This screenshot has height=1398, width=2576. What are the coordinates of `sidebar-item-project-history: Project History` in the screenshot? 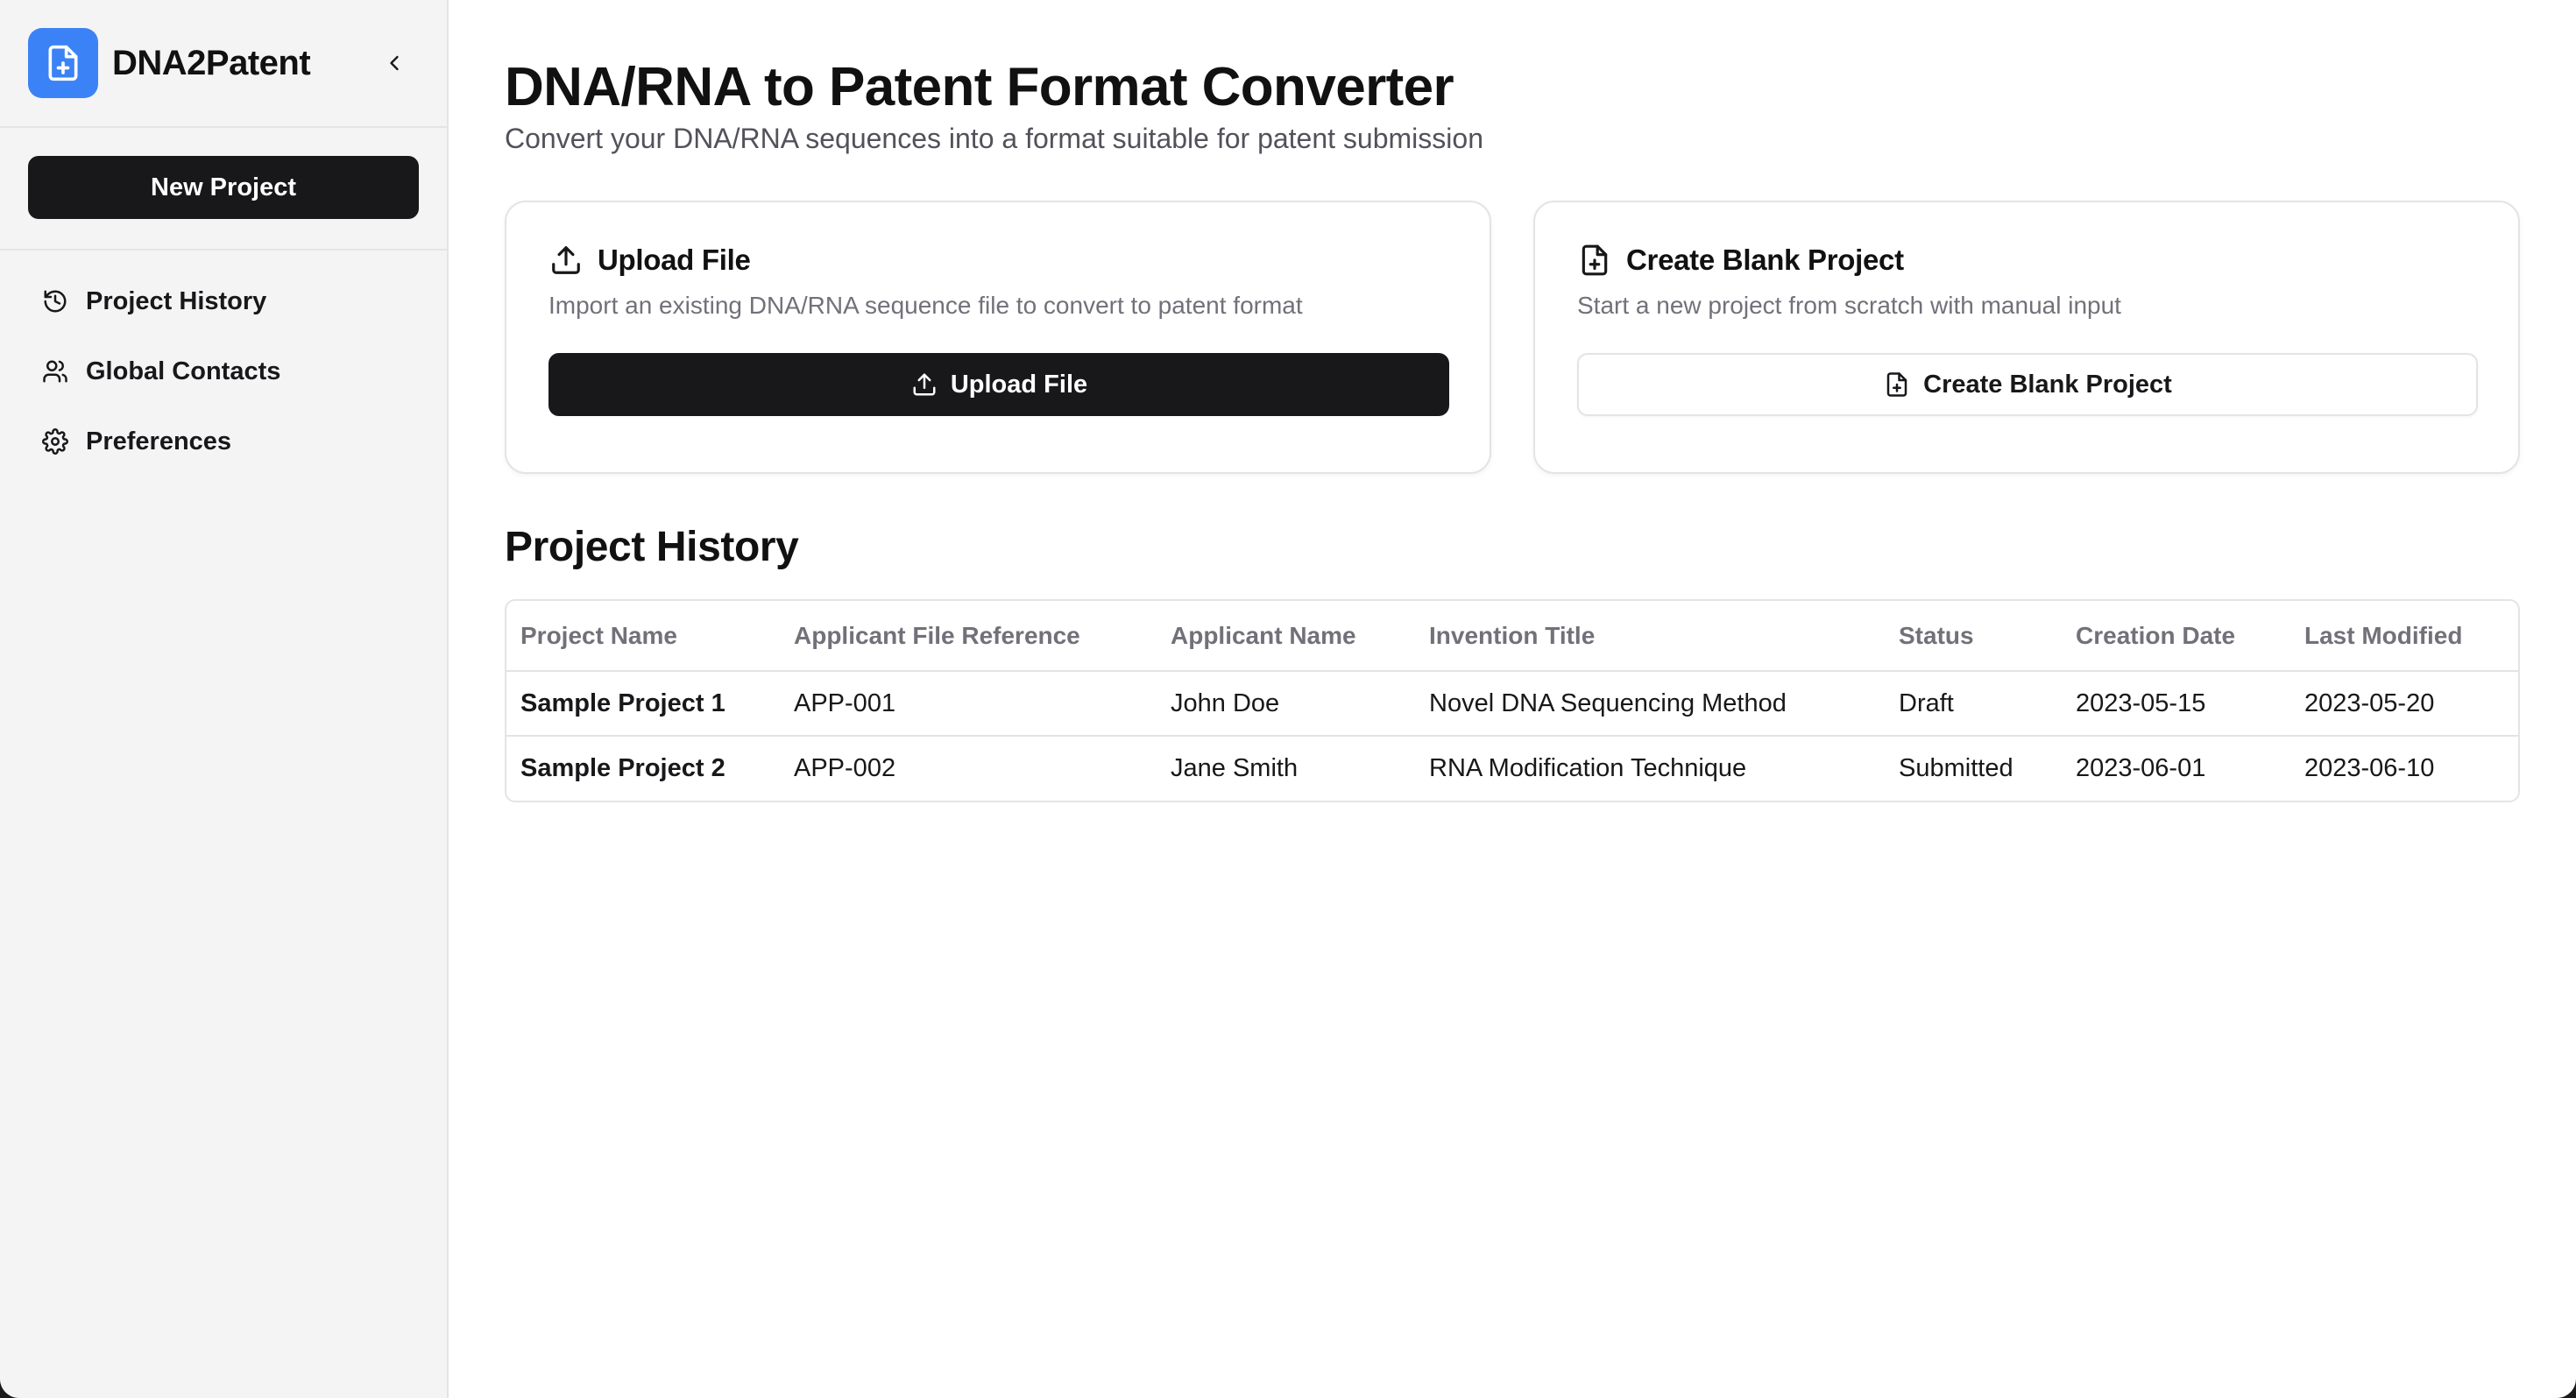 It's located at (223, 301).